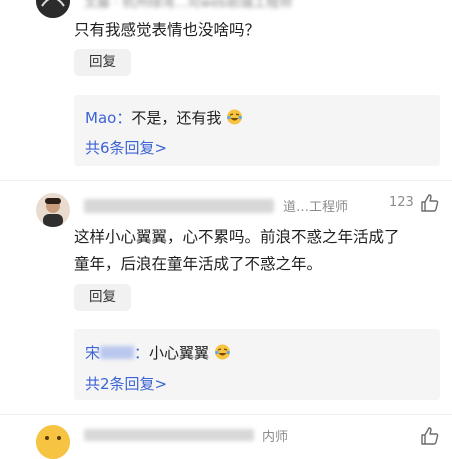 The width and height of the screenshot is (452, 459). Describe the element at coordinates (237, 237) in the screenshot. I see `comment-text-line: 这样小心翼翼，心不累吗。前浪不惑之年活成了` at that location.